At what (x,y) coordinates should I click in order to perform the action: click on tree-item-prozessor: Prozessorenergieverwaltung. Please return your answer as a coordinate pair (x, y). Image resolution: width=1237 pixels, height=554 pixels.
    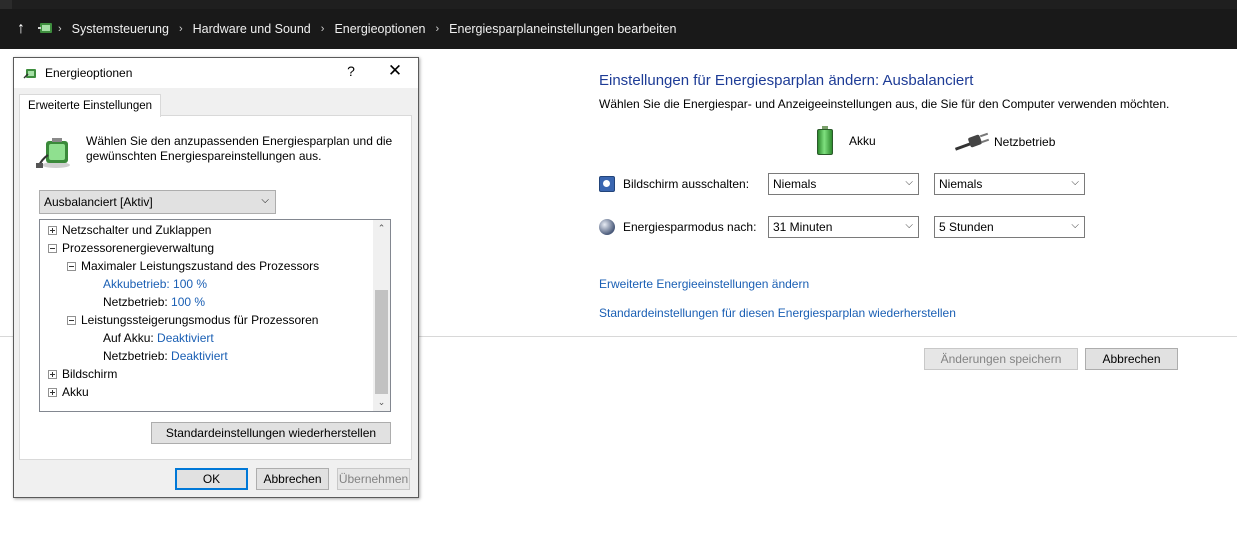
    Looking at the image, I should click on (131, 248).